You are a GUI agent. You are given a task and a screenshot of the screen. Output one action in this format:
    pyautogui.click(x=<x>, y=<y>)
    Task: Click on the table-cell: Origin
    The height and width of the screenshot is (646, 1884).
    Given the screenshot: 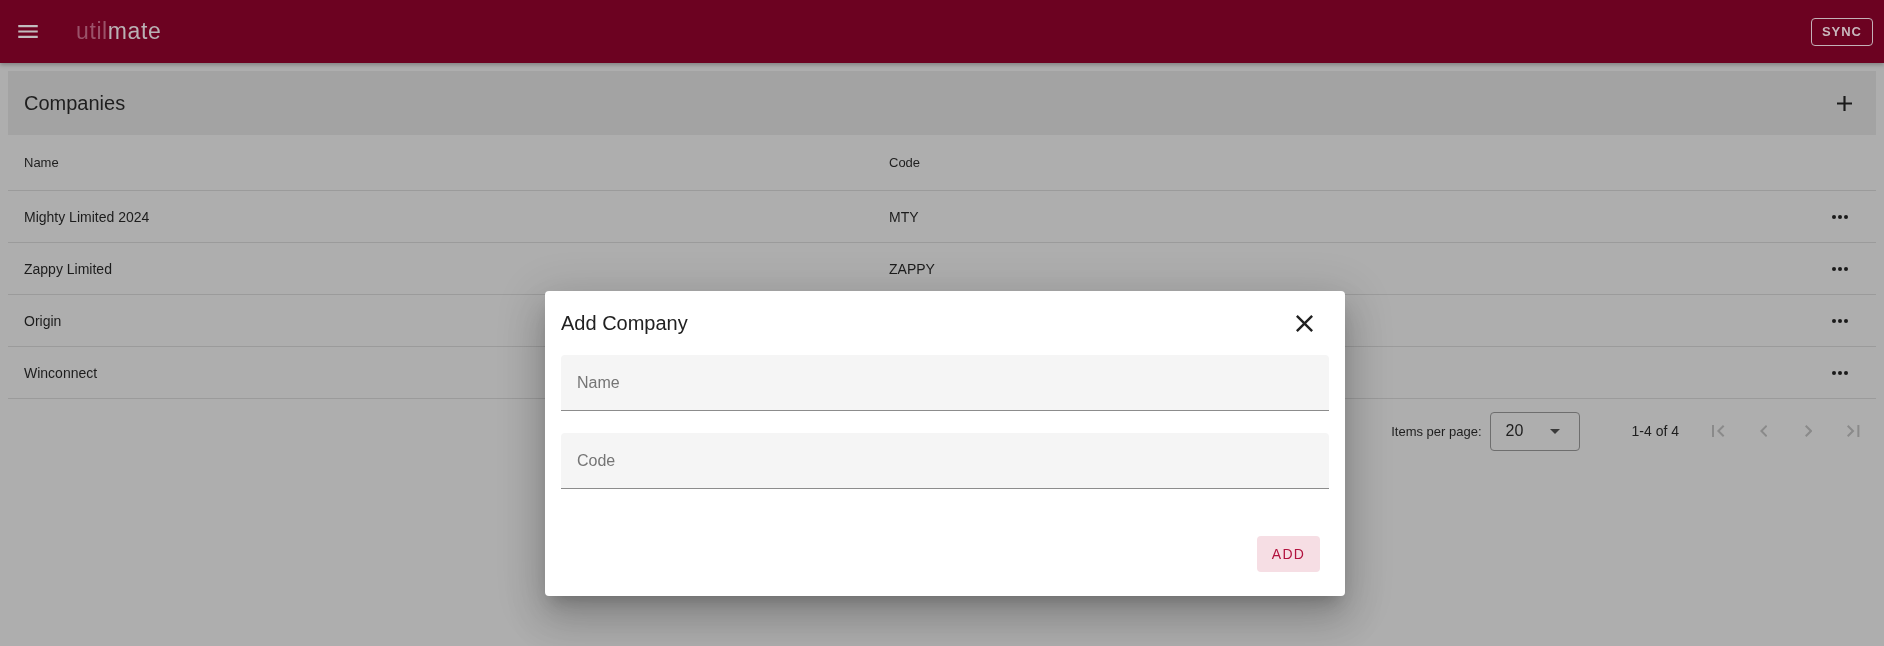 What is the action you would take?
    pyautogui.click(x=43, y=320)
    